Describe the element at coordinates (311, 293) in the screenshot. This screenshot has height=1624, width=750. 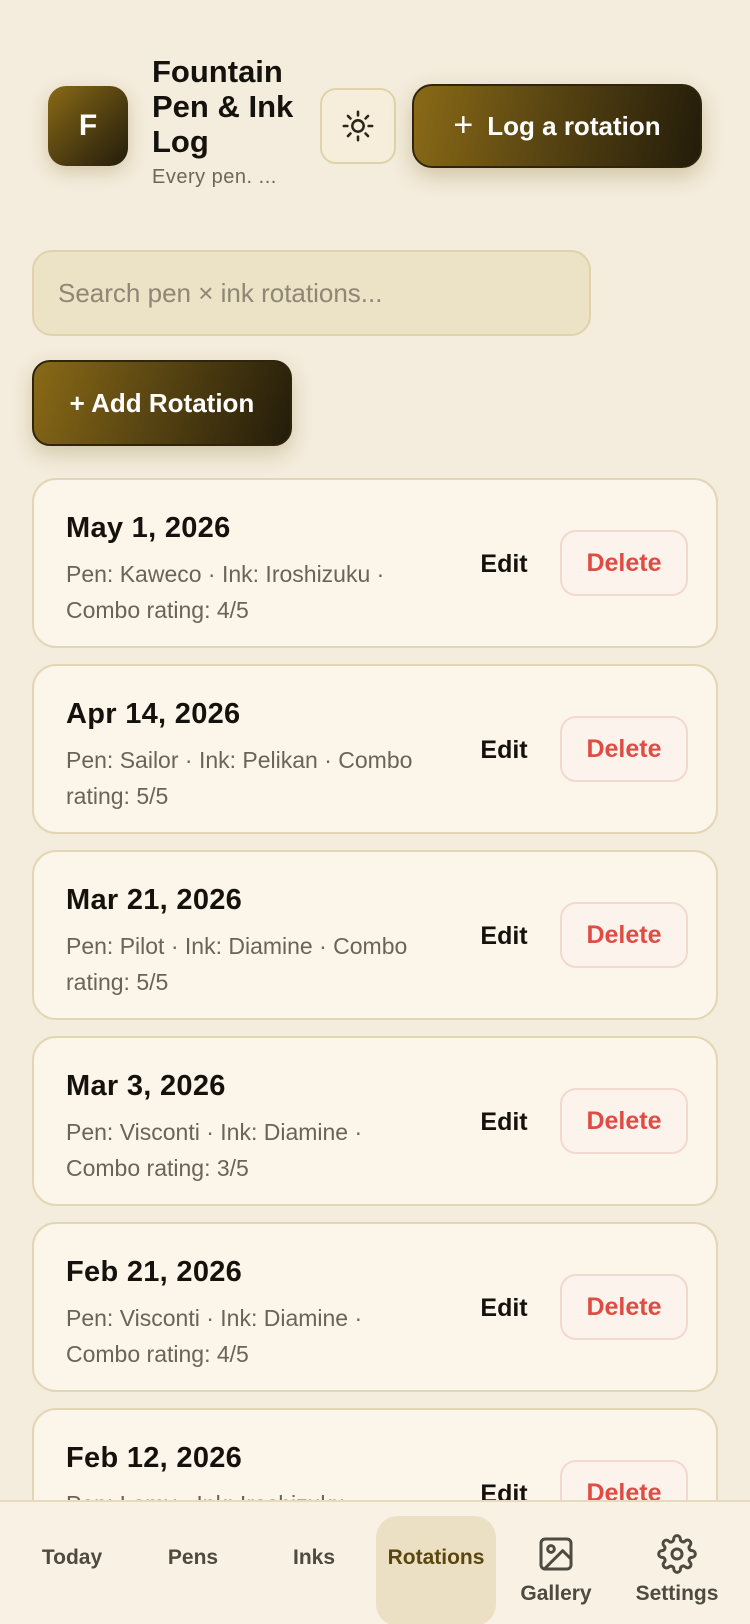
I see `search-input` at that location.